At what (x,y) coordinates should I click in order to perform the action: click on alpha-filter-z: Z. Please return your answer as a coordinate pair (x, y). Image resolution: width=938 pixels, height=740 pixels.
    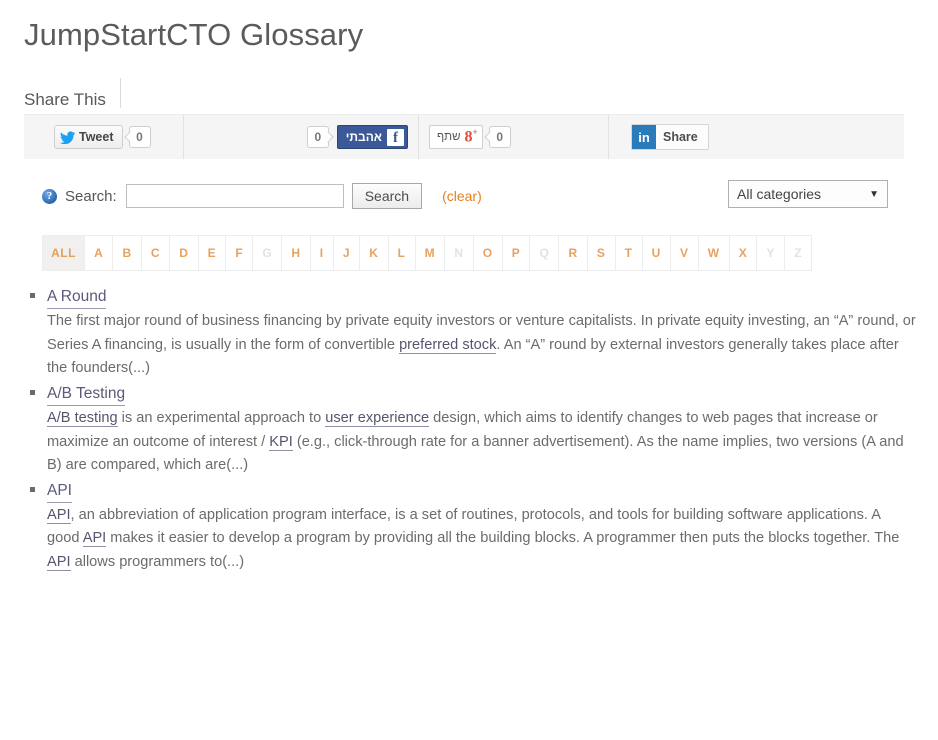
    Looking at the image, I should click on (799, 253).